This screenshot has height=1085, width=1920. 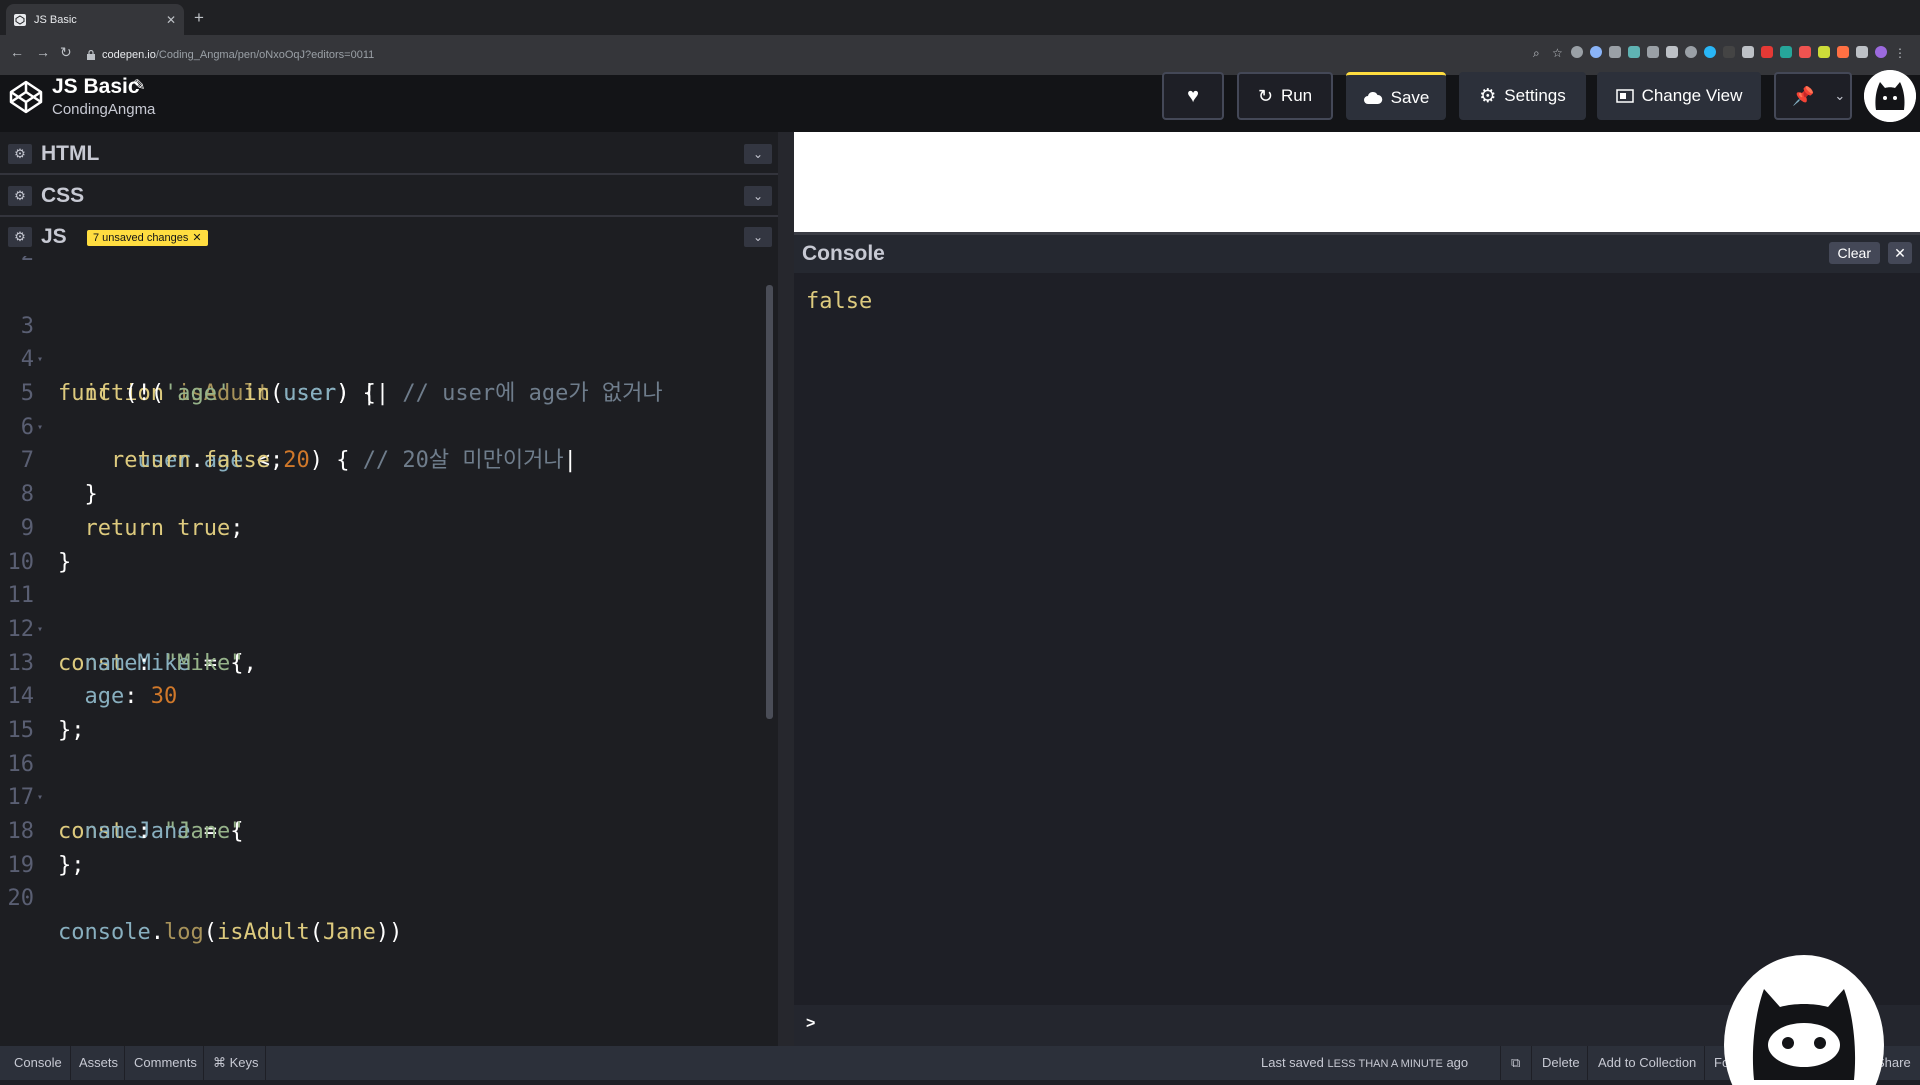 I want to click on code-line: 3 ▾ function isAdult(user) {, so click(x=380, y=341).